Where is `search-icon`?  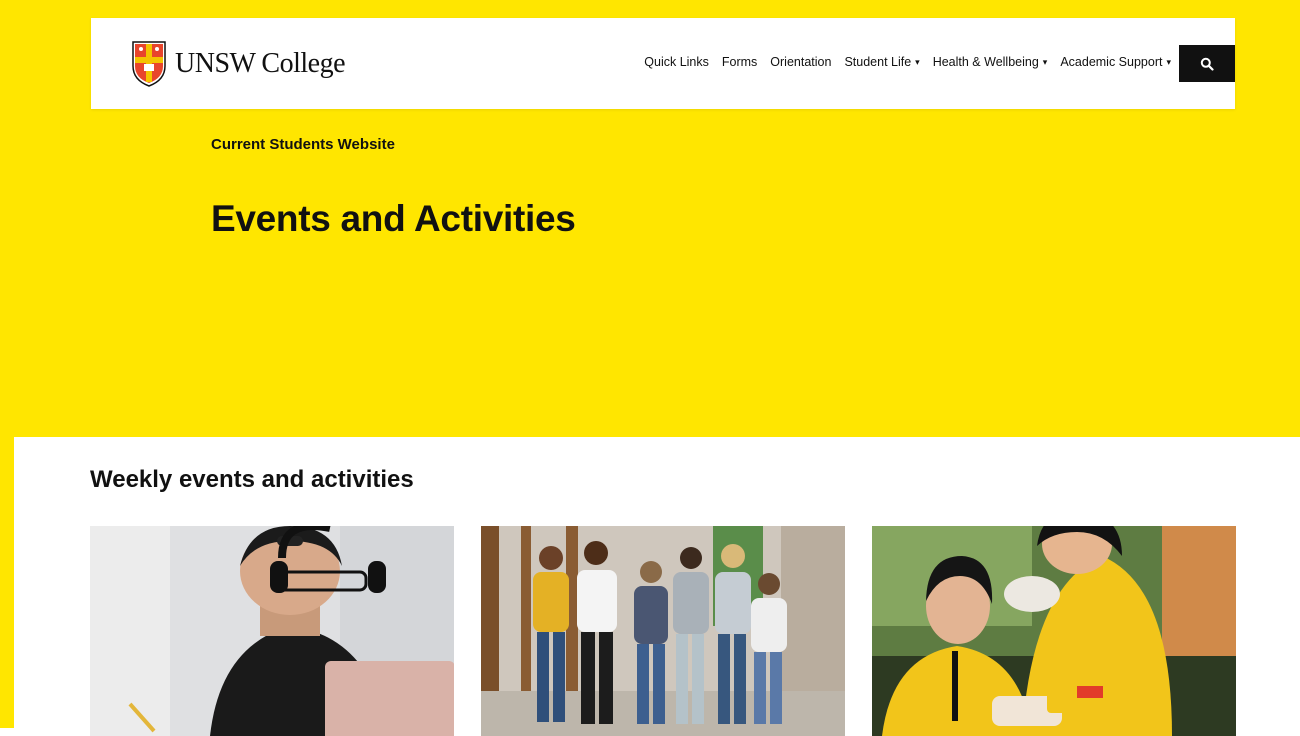
search-icon is located at coordinates (1207, 64).